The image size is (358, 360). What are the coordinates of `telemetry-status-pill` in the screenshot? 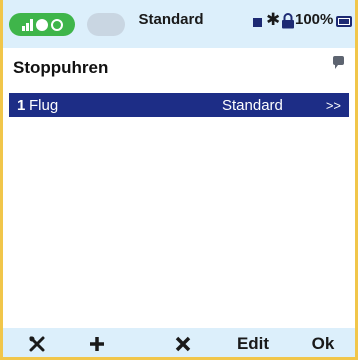 It's located at (42, 24).